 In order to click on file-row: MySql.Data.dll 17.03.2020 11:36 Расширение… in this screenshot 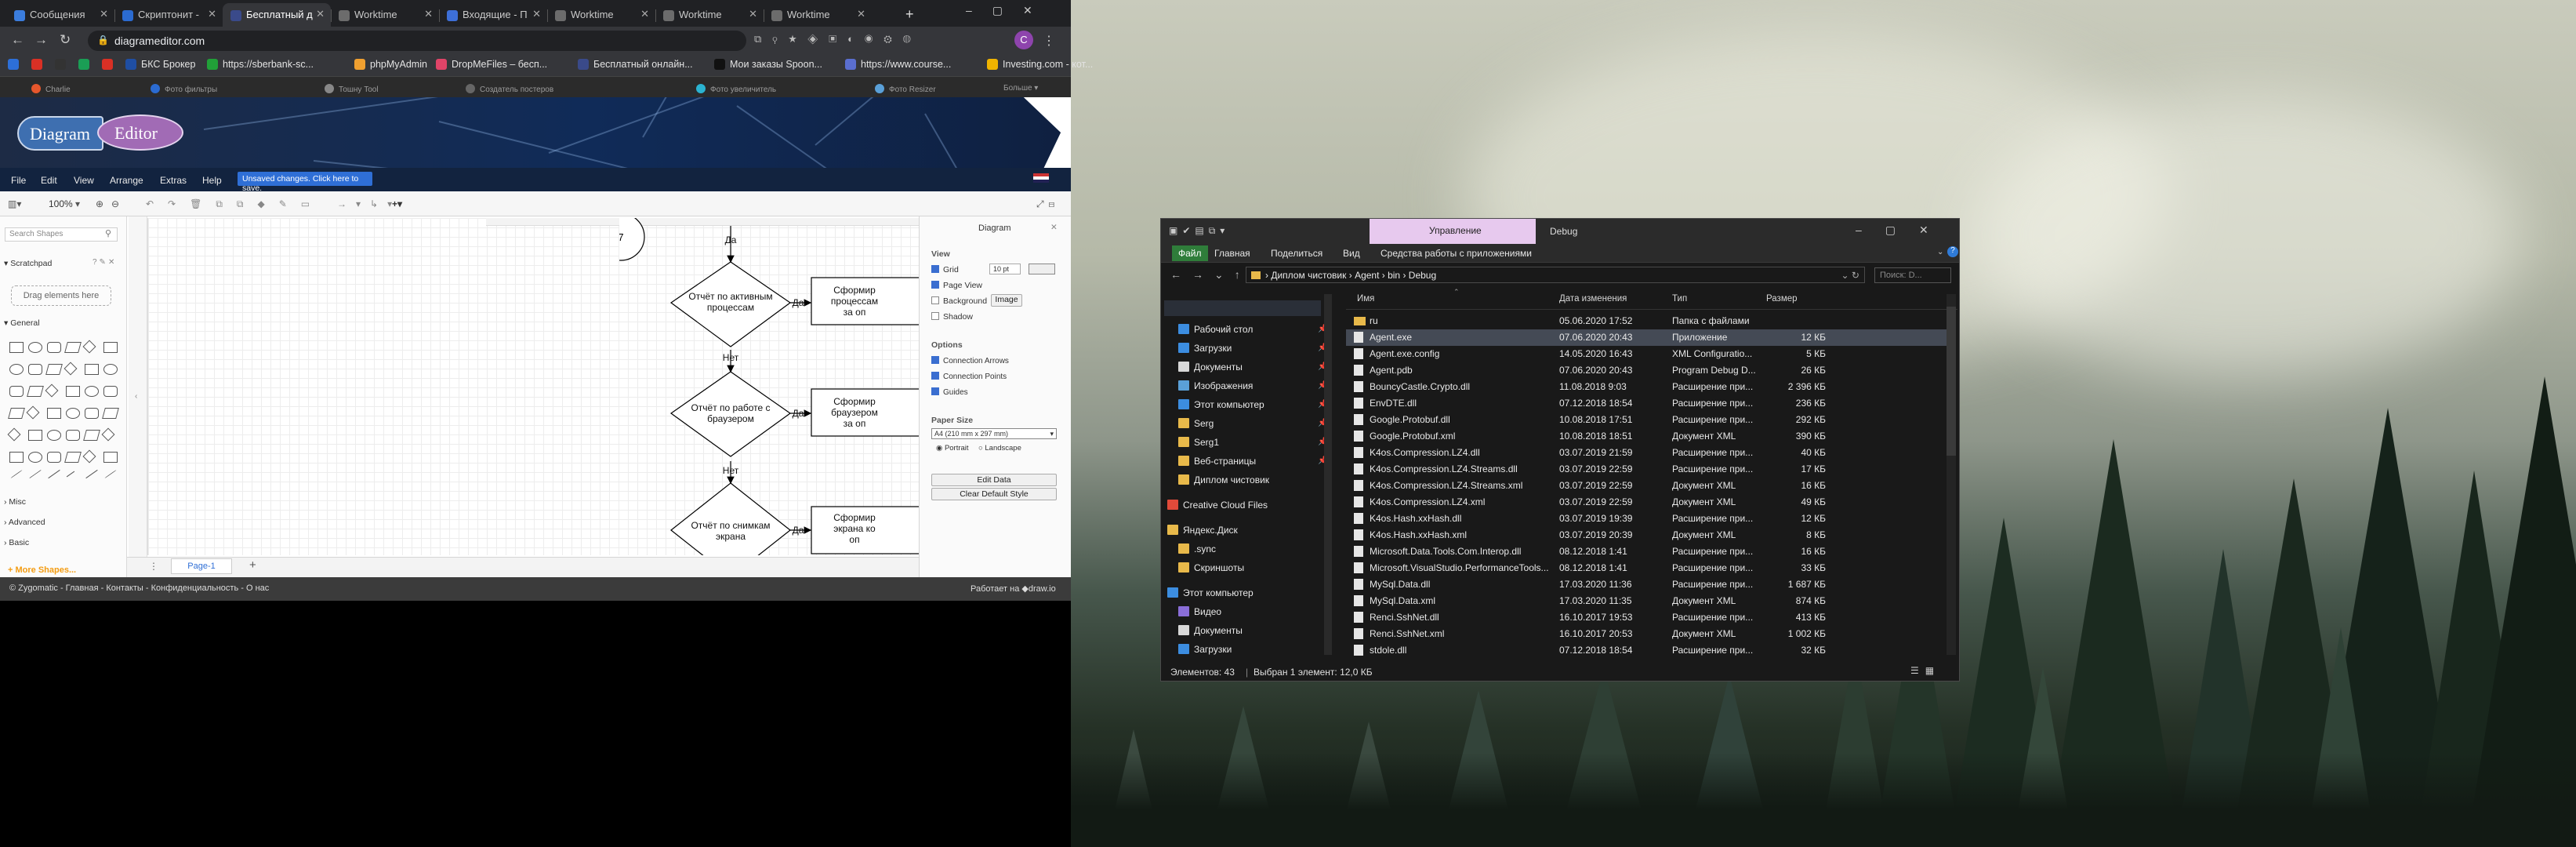, I will do `click(1649, 584)`.